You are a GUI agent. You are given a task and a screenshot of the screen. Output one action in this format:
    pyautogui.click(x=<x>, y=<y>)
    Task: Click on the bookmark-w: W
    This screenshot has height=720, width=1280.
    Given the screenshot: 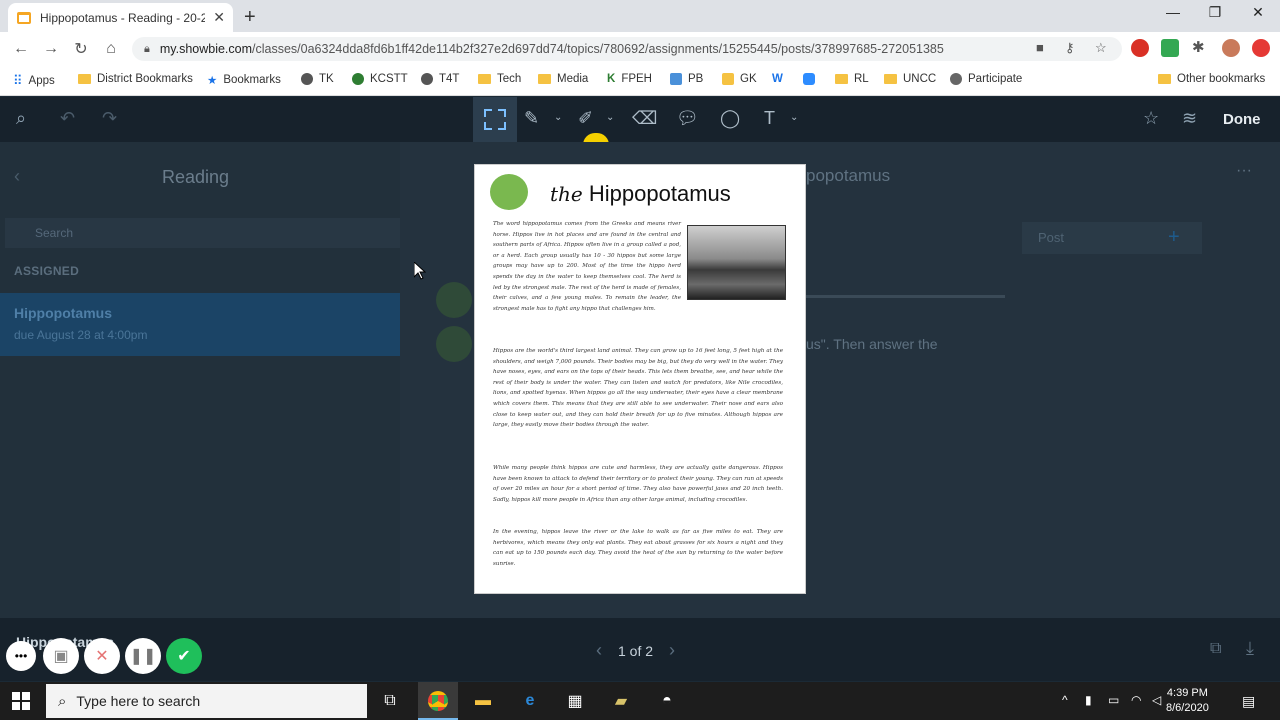 What is the action you would take?
    pyautogui.click(x=780, y=79)
    